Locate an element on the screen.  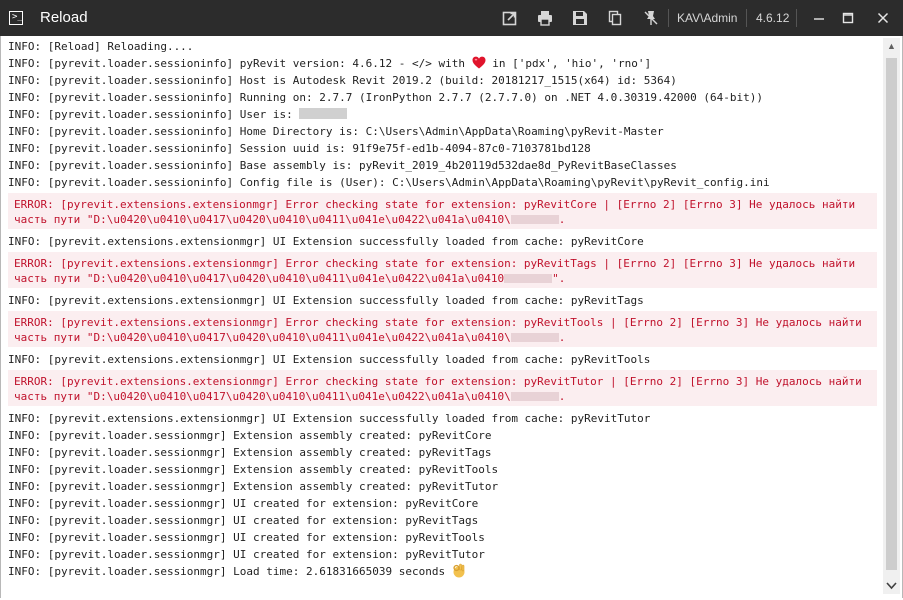
scroll-thumb is located at coordinates (891, 314).